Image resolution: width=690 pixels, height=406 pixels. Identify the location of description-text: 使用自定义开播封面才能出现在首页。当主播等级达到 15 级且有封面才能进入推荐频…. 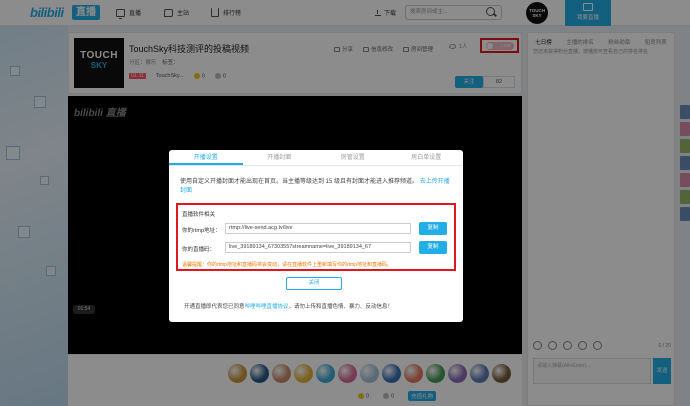
(299, 182).